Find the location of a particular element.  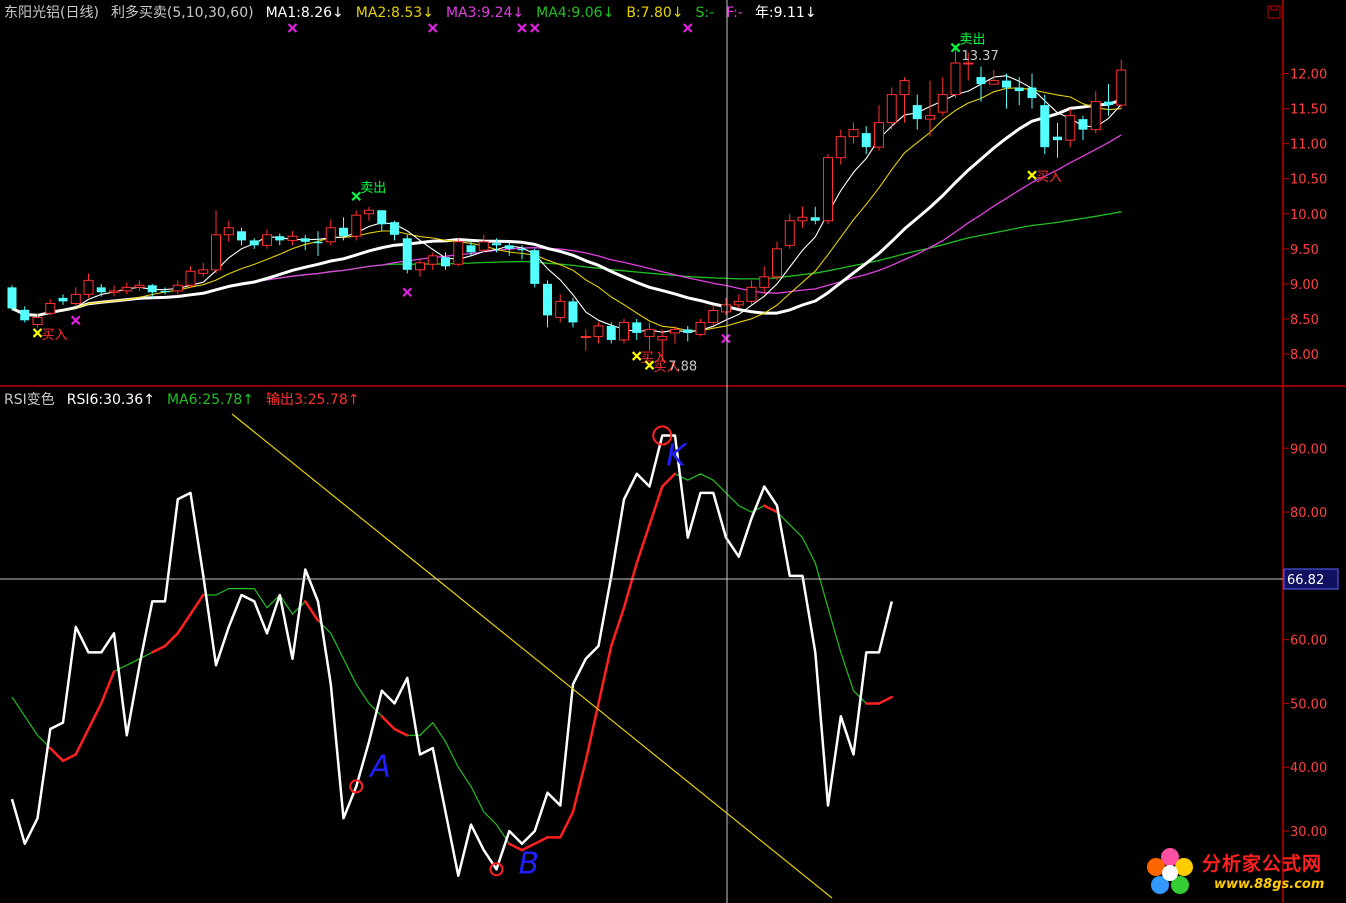

magenta-marker is located at coordinates (75, 320).